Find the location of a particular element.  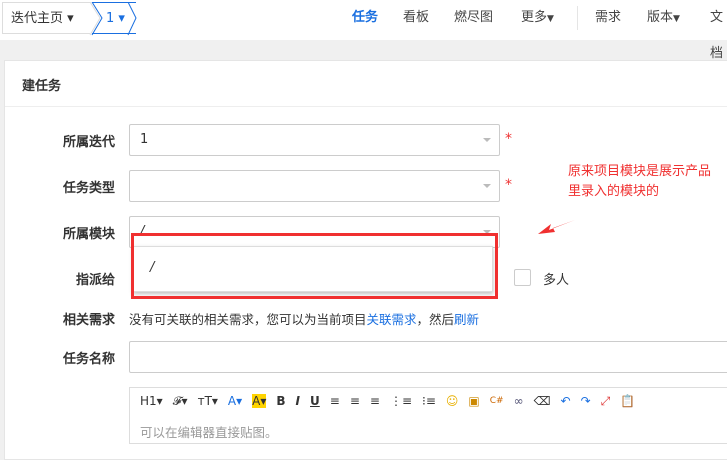

task-name-input is located at coordinates (428, 357).